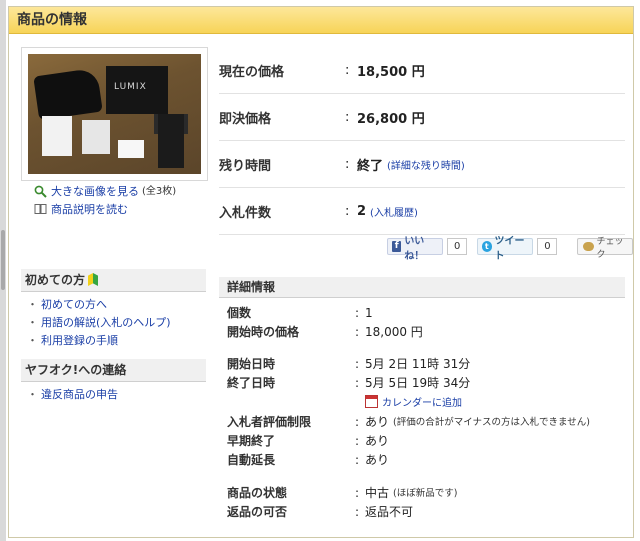  I want to click on detail-row-auto-extend: 自動延長 : あり, so click(422, 460).